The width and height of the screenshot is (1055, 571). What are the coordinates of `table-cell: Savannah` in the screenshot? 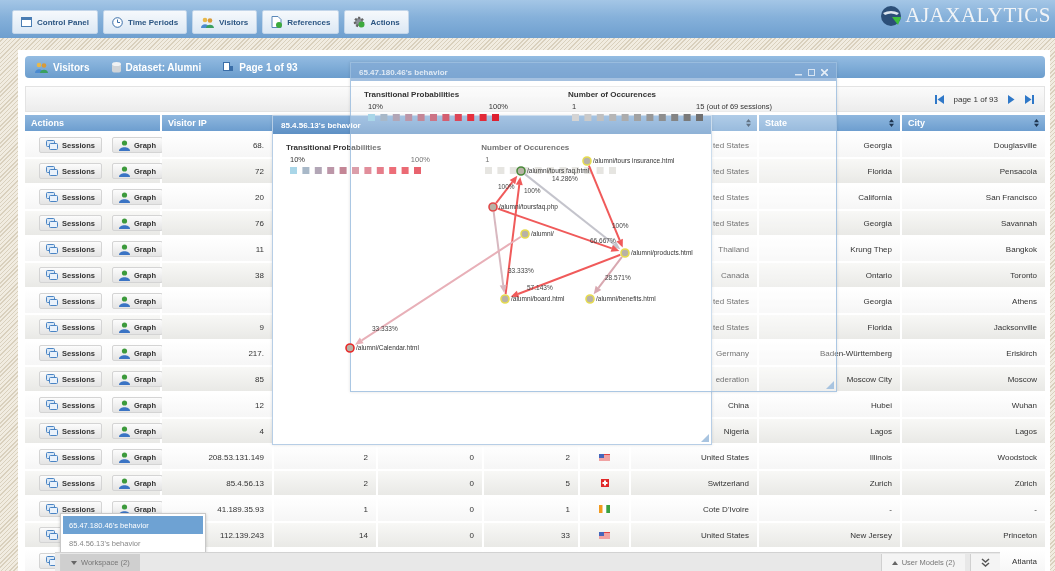 It's located at (973, 223).